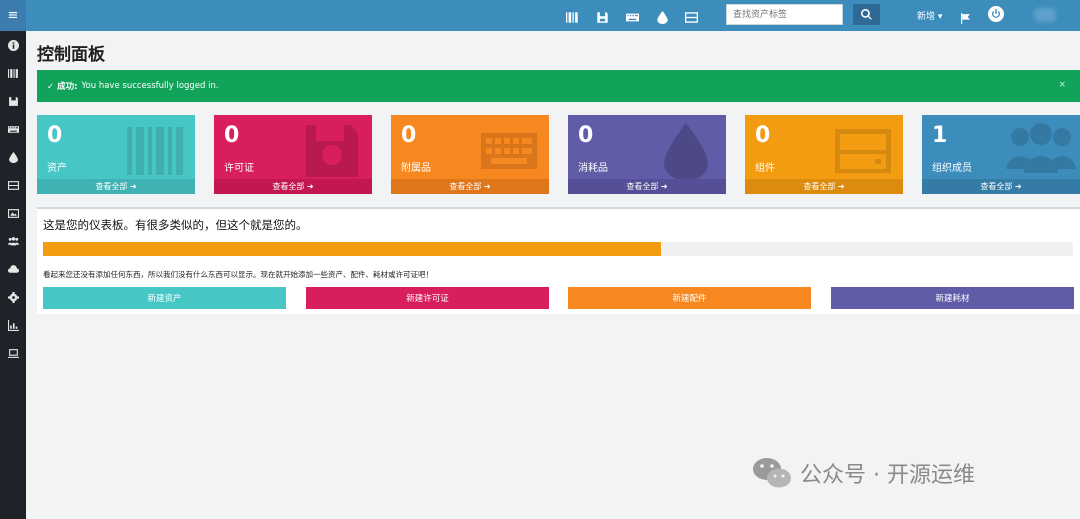 The height and width of the screenshot is (519, 1080). I want to click on sidebar-item-requestable, so click(13, 353).